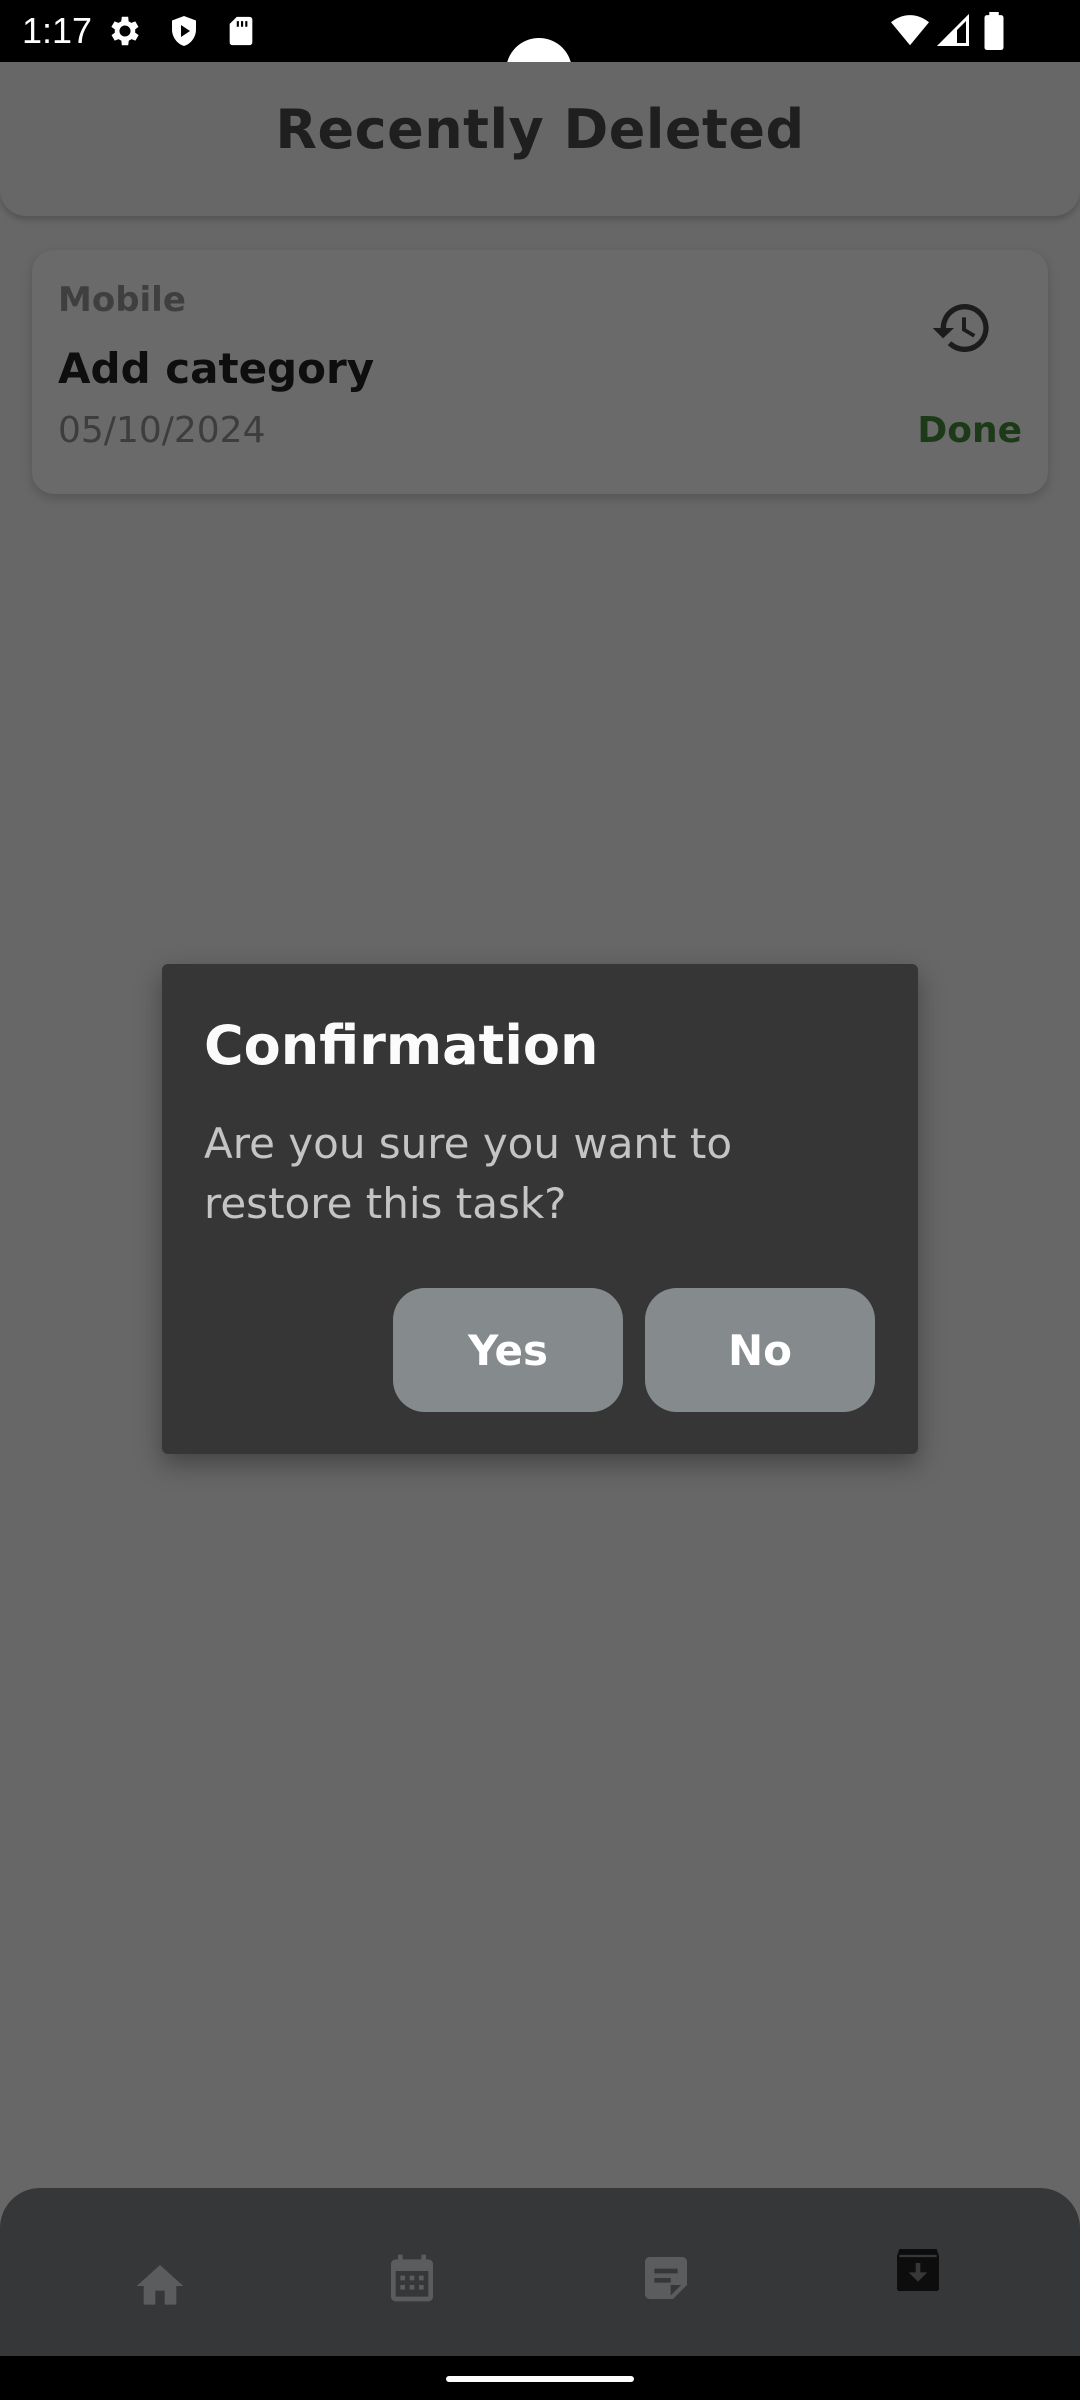 This screenshot has height=2400, width=1080. What do you see at coordinates (412, 2278) in the screenshot?
I see `calendar-icon` at bounding box center [412, 2278].